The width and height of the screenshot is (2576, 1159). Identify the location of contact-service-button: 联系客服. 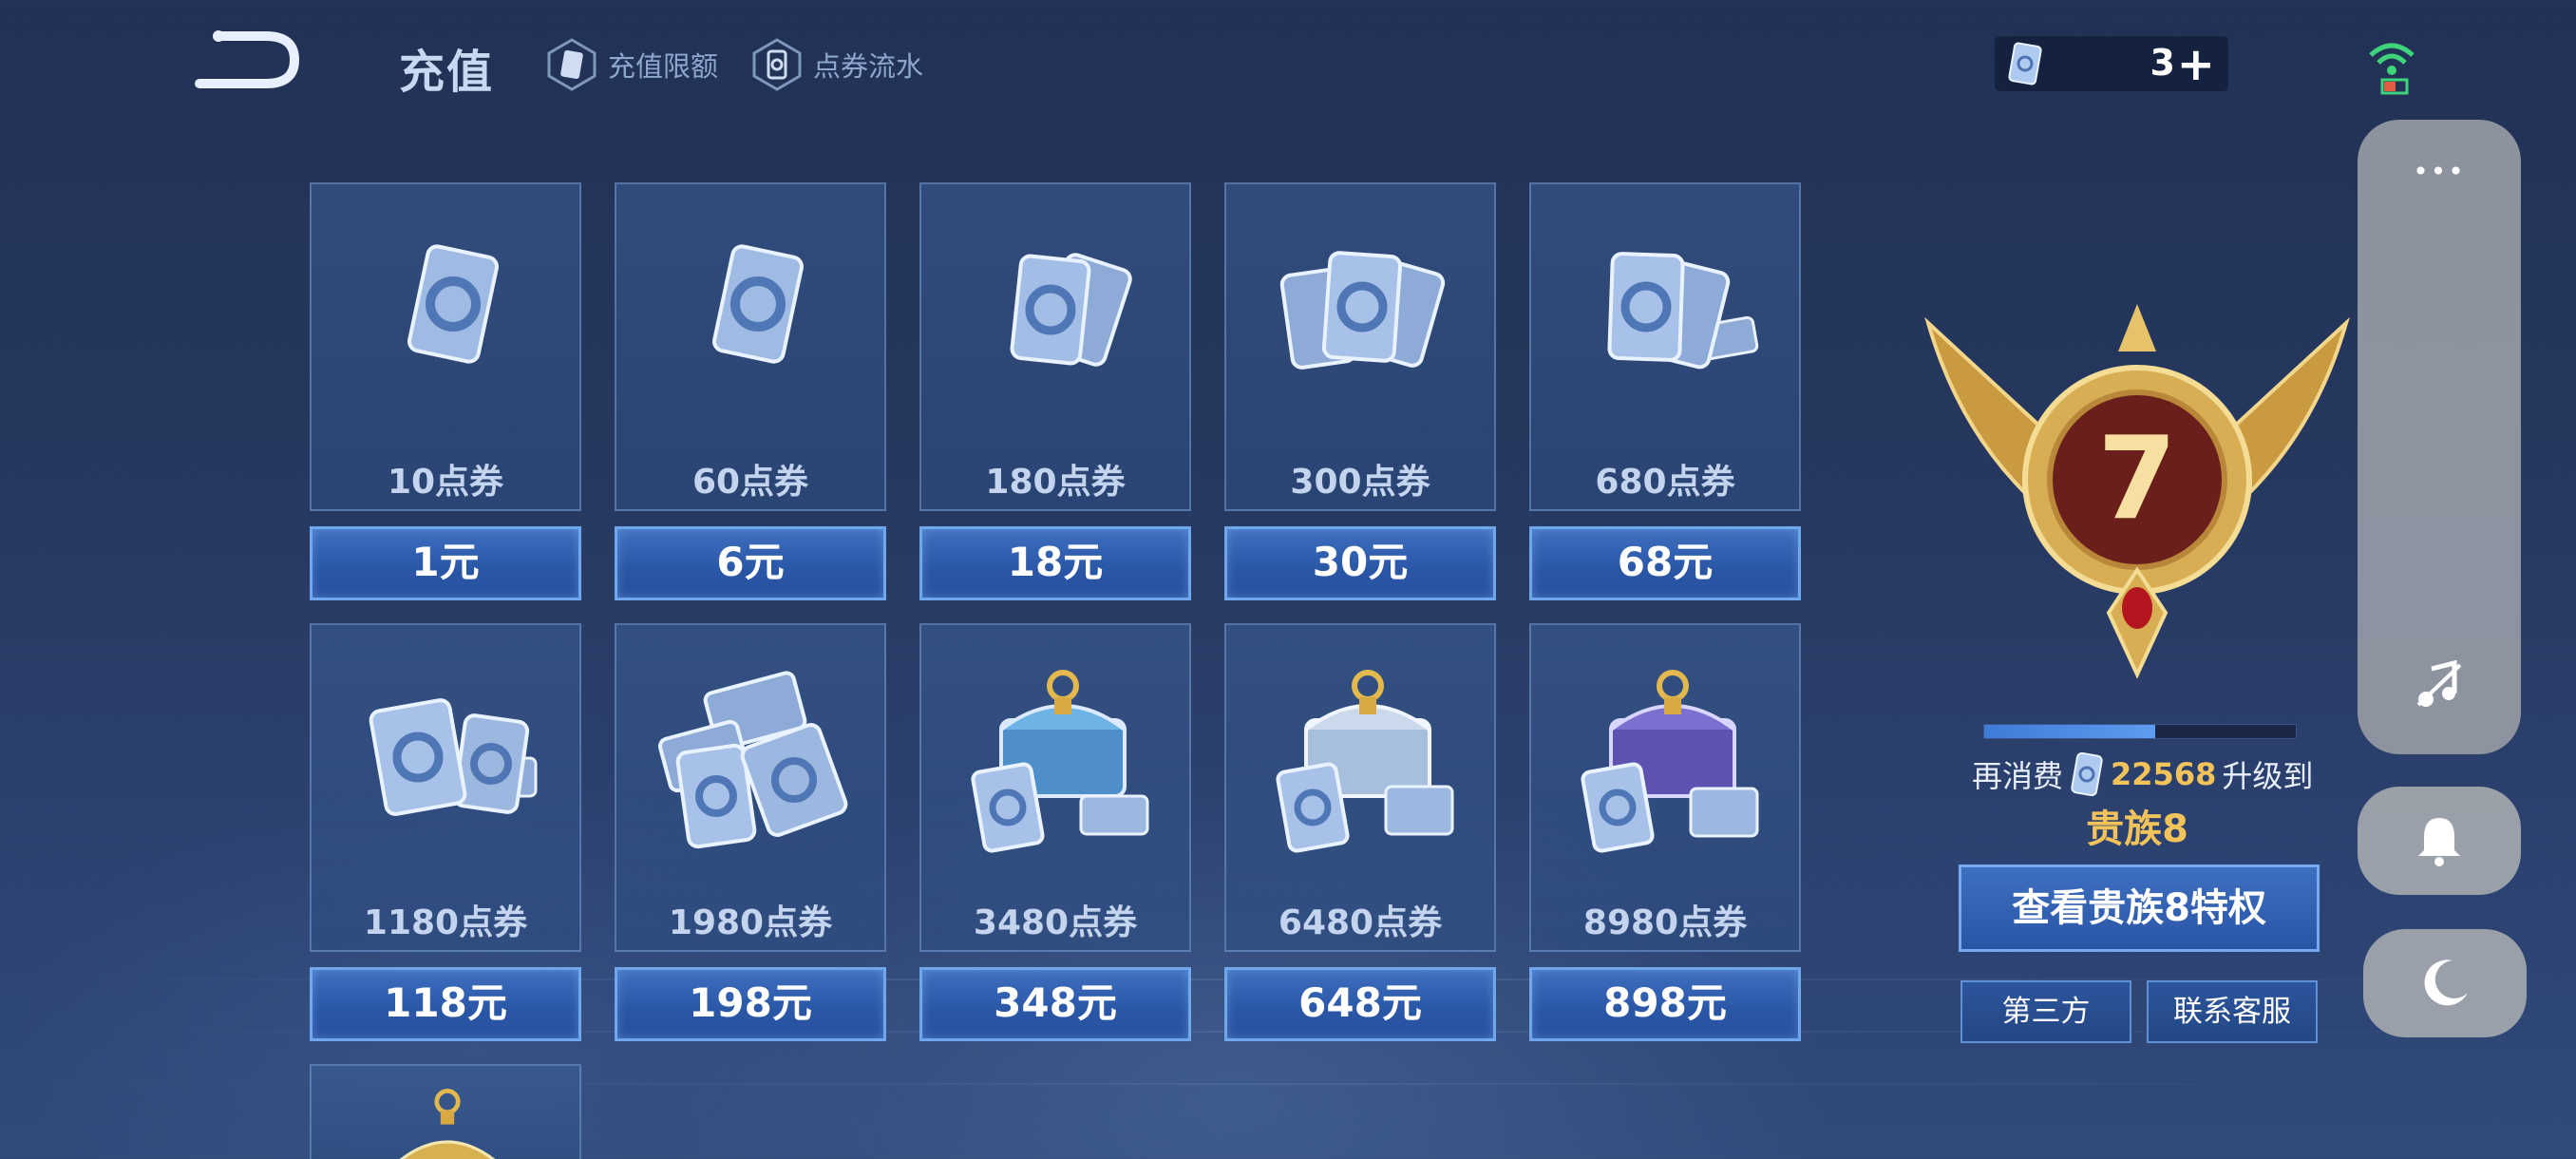
(2232, 1011).